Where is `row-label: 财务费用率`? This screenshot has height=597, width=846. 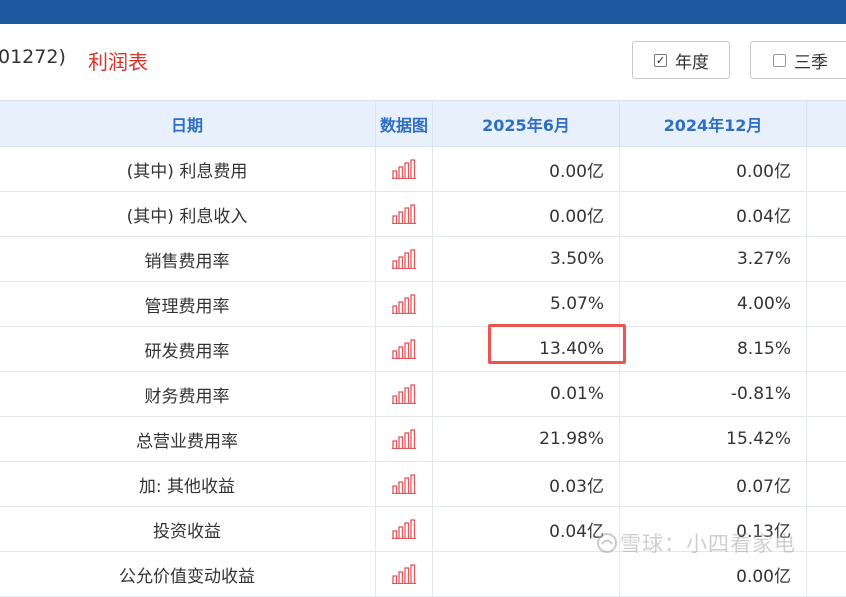
row-label: 财务费用率 is located at coordinates (188, 394).